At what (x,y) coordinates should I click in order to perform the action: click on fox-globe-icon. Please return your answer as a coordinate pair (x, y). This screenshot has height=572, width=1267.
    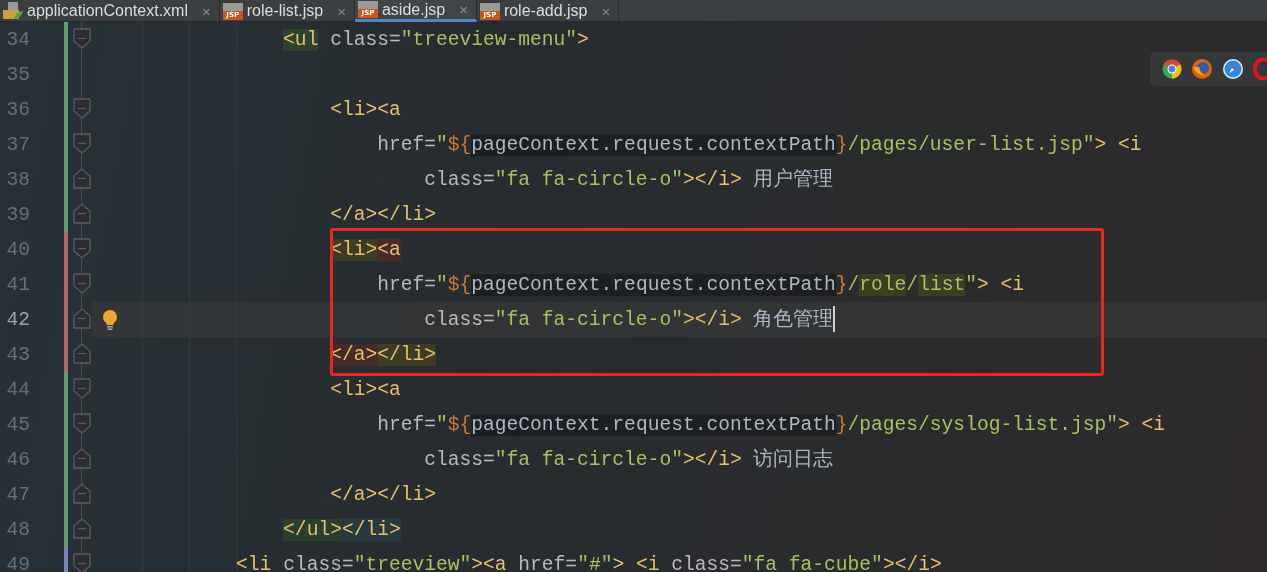
    Looking at the image, I should click on (1202, 69).